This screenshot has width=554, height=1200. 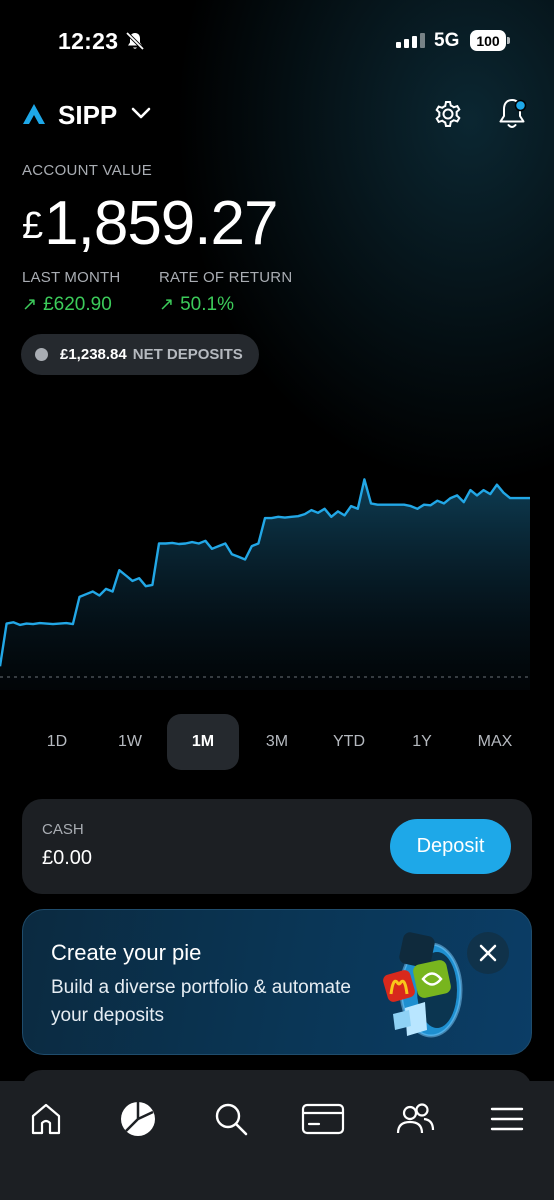 I want to click on network-type: 5G, so click(x=447, y=40).